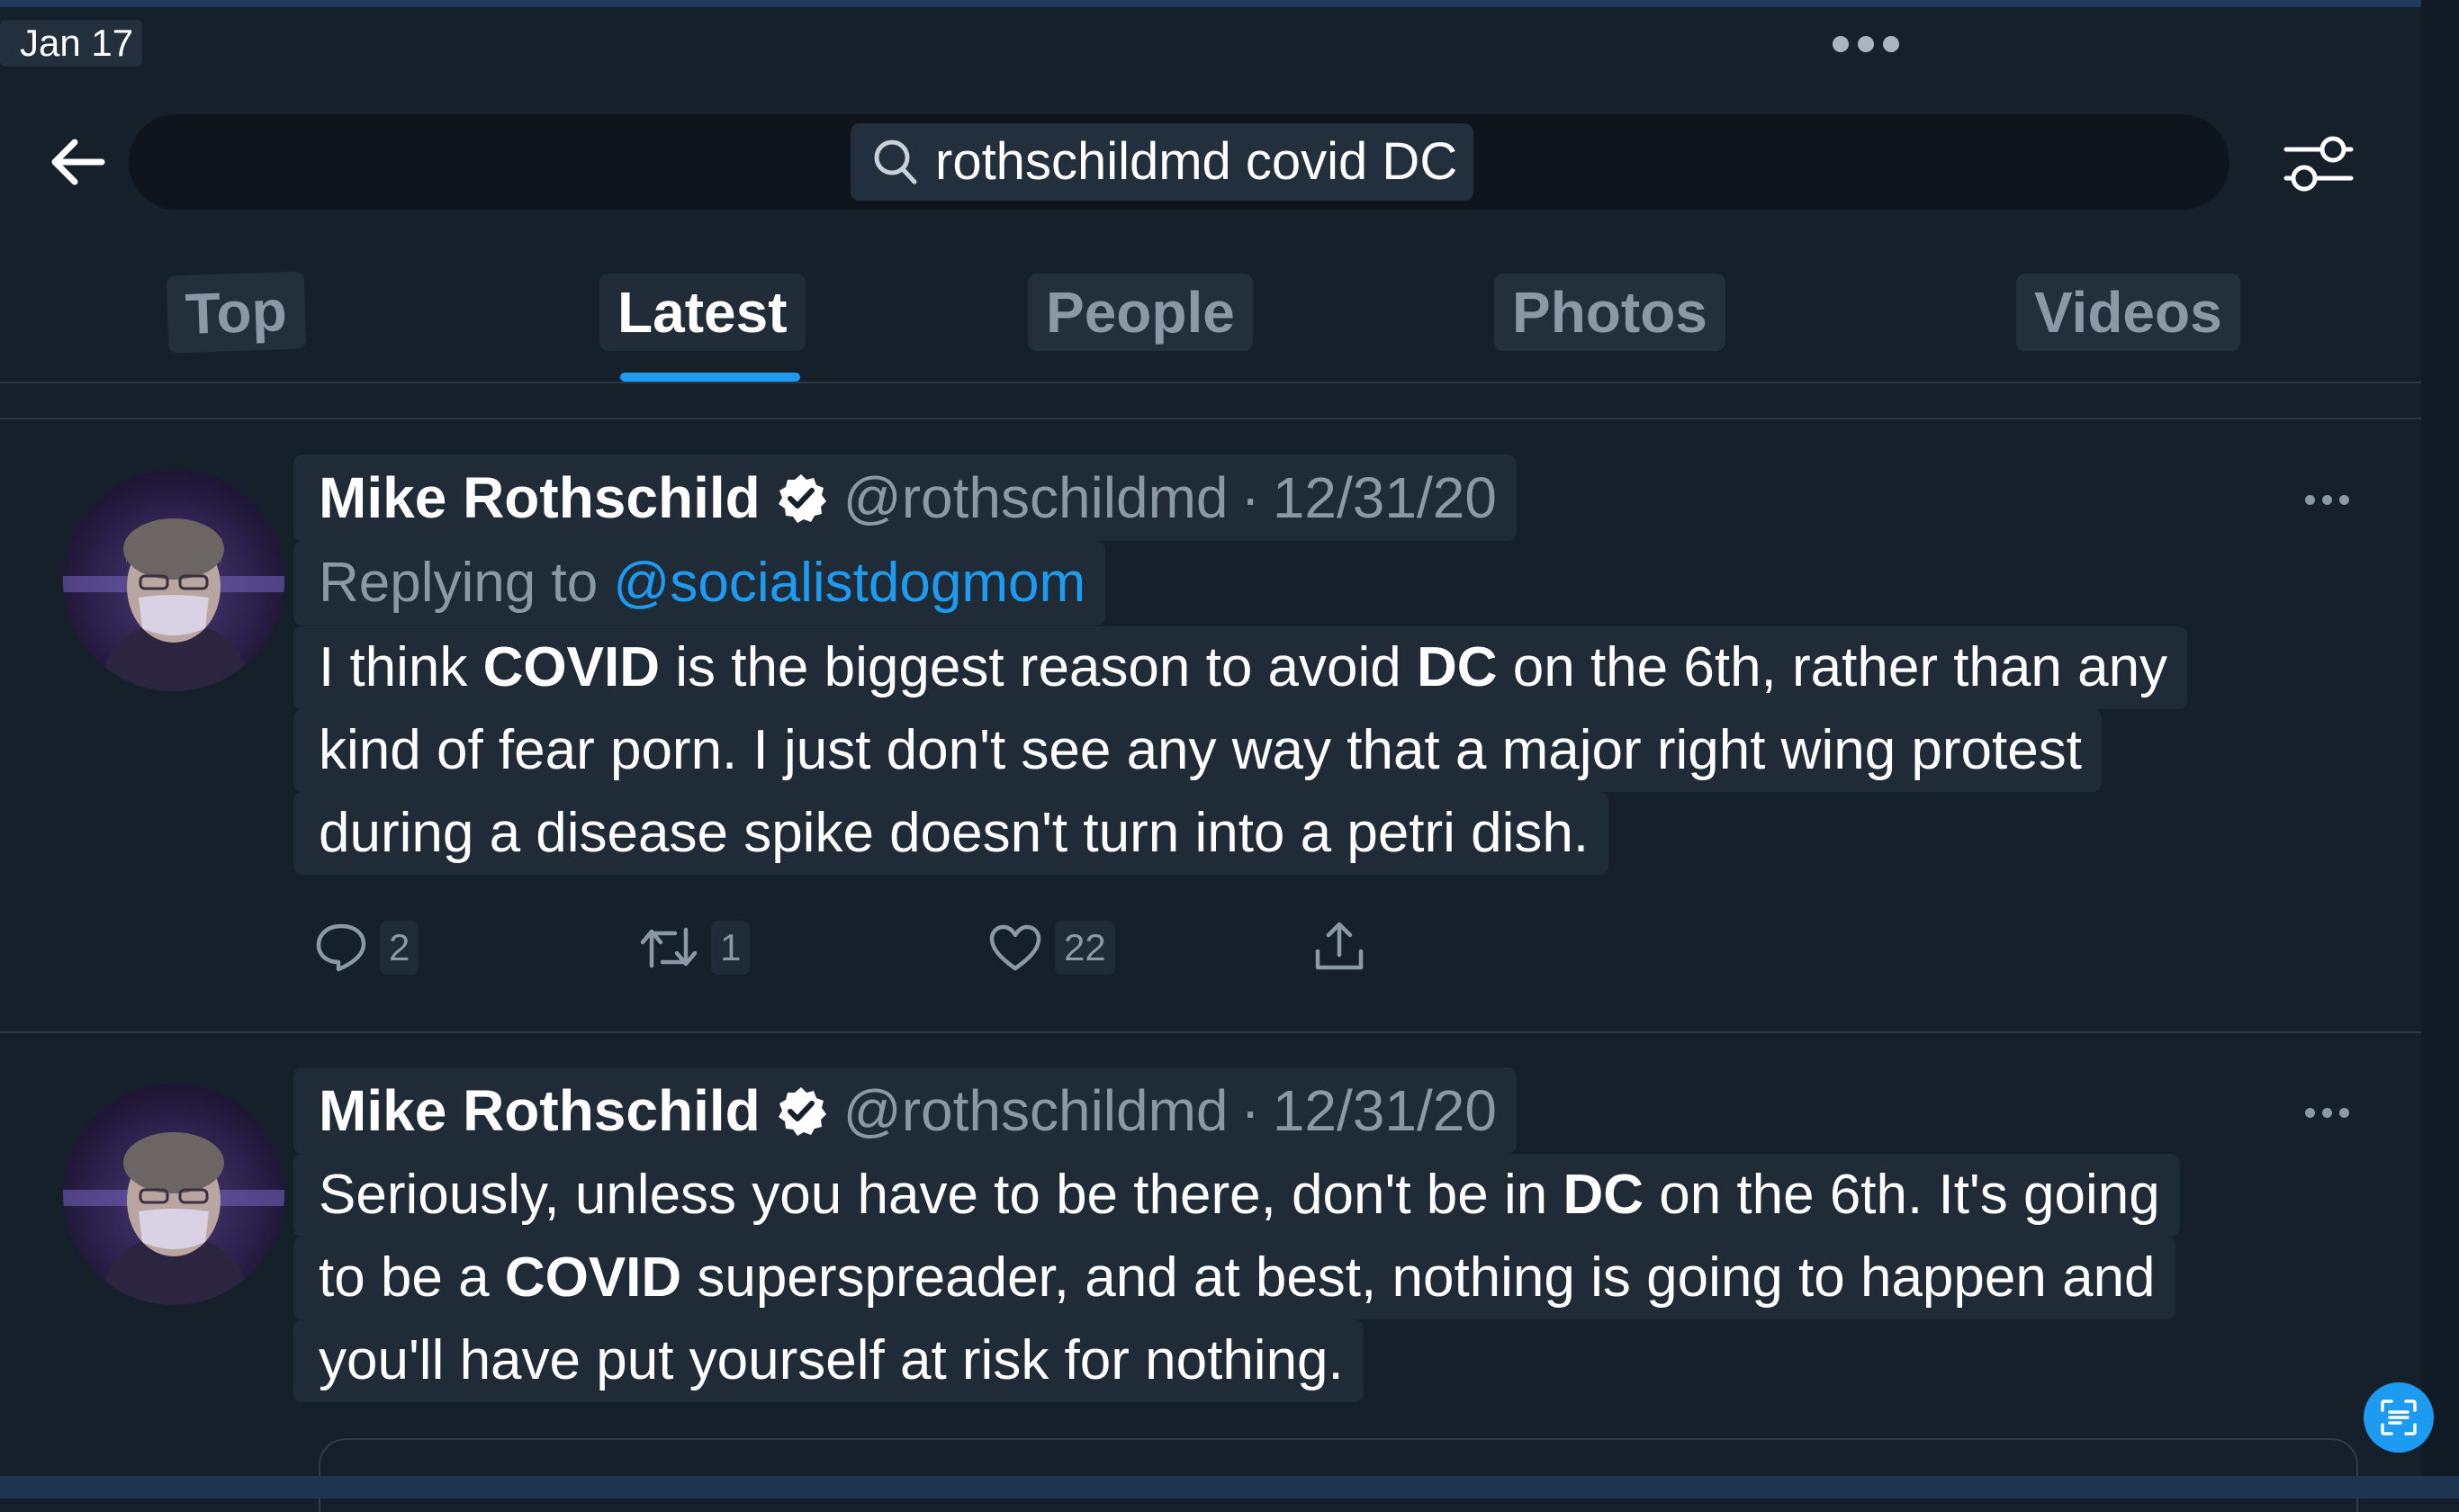 The image size is (2459, 1512). Describe the element at coordinates (731, 948) in the screenshot. I see `retweet-count: 1` at that location.